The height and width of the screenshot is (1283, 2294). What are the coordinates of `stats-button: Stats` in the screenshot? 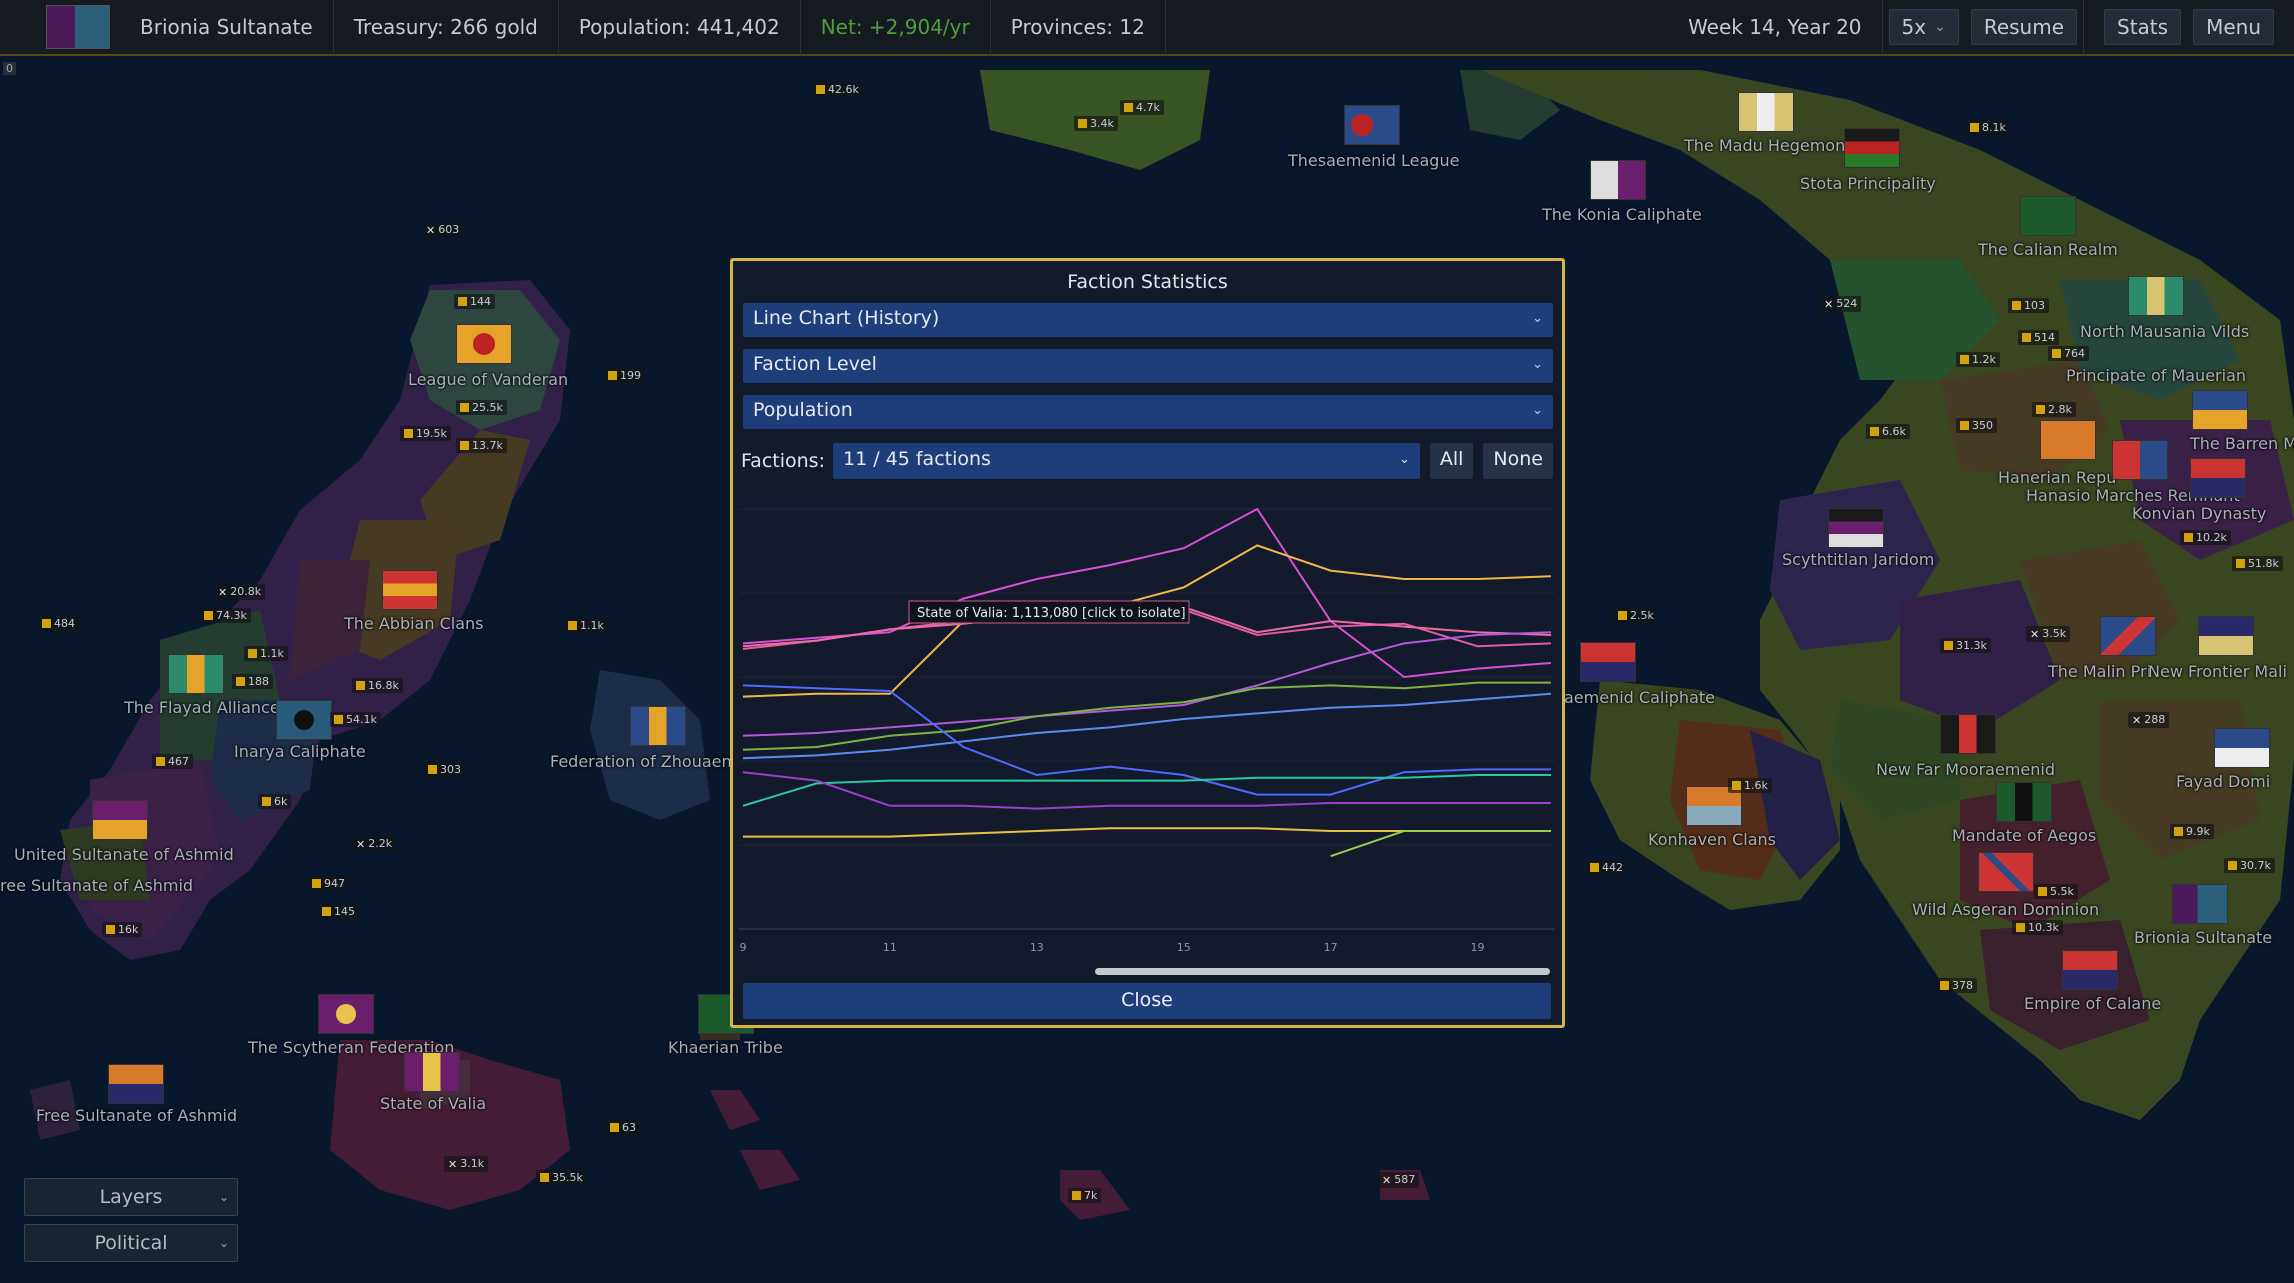 It's located at (2143, 27).